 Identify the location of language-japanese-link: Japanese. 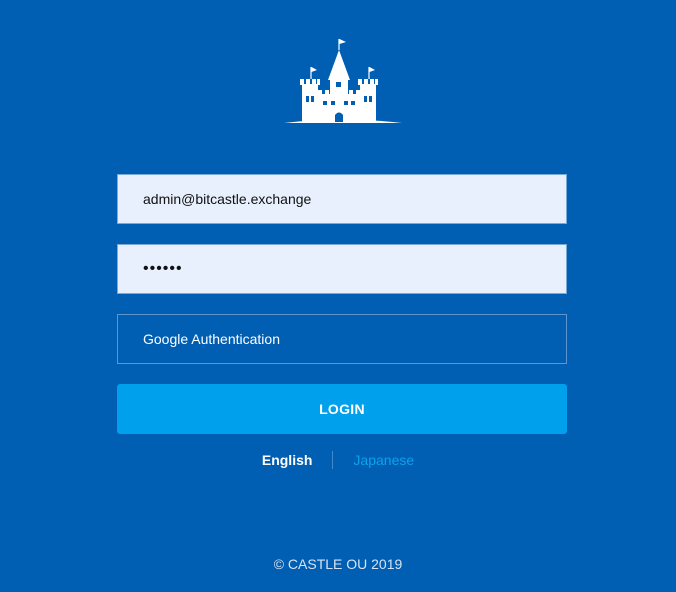
(373, 460).